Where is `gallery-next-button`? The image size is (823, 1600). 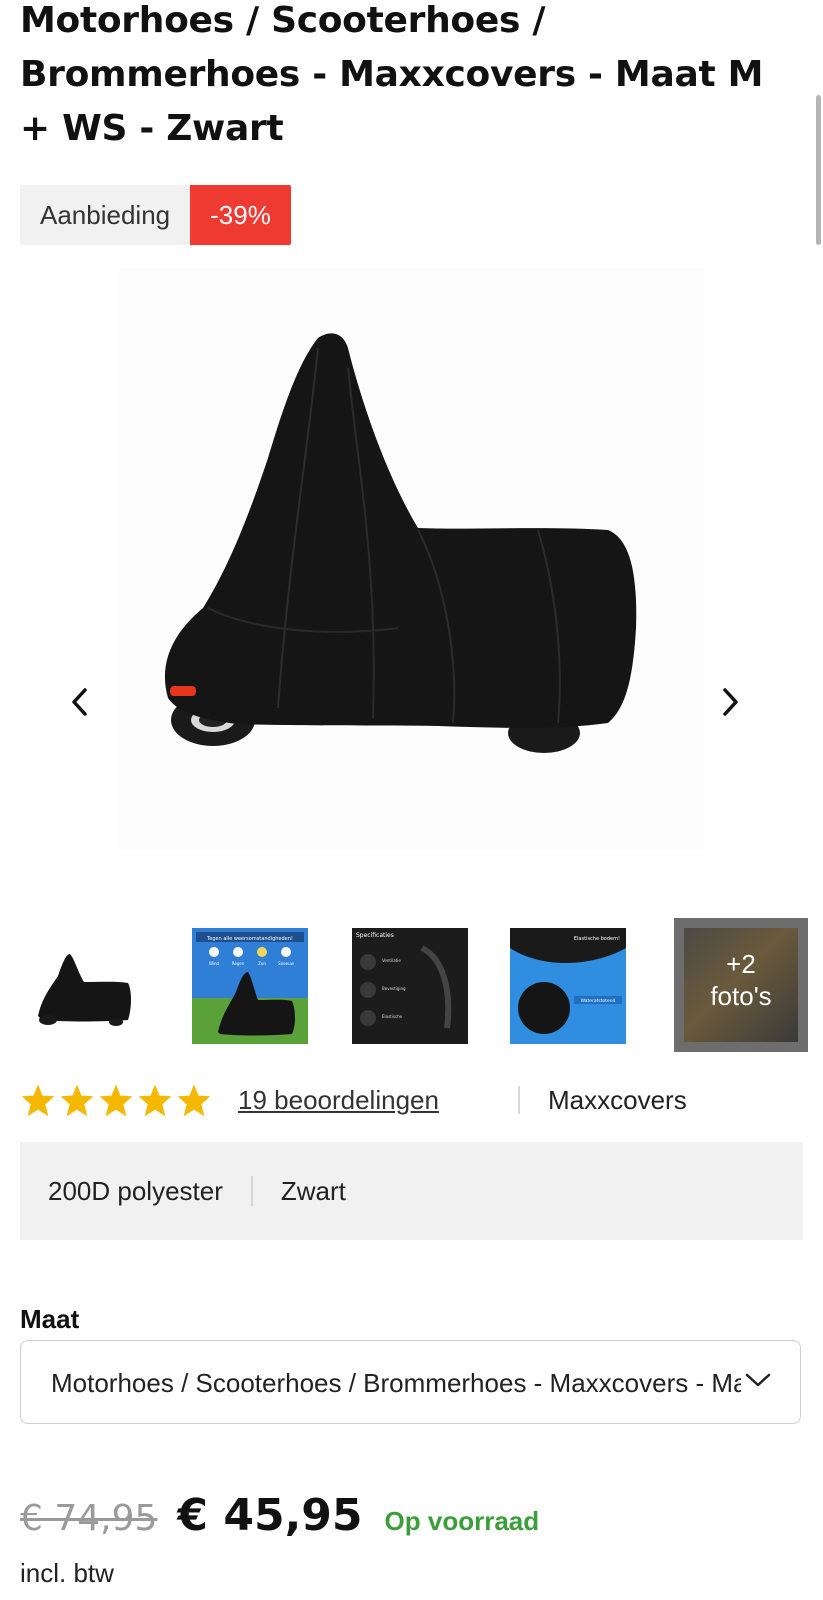
gallery-next-button is located at coordinates (730, 702).